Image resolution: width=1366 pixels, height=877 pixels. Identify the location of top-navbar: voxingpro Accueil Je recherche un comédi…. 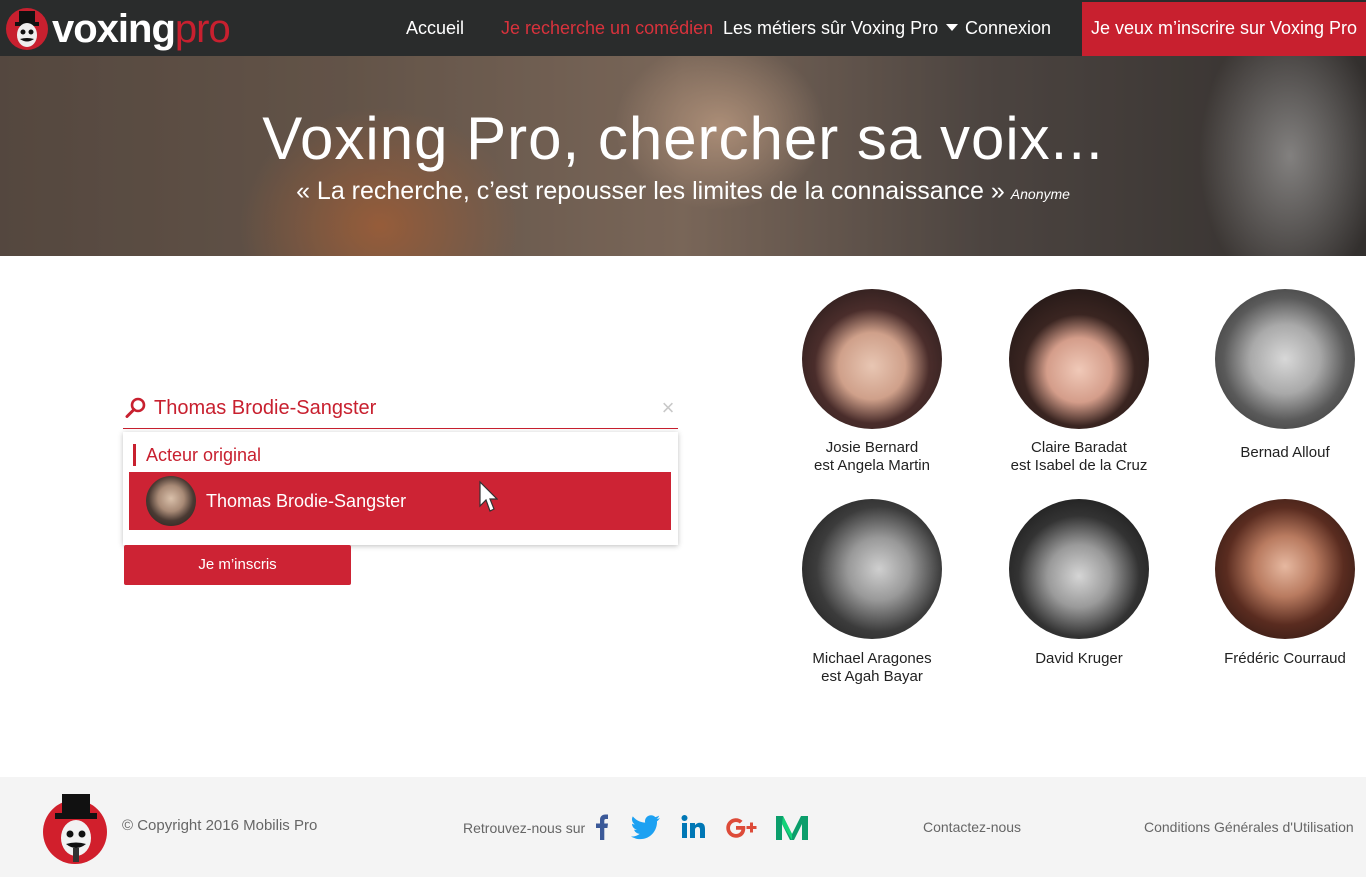
(683, 28).